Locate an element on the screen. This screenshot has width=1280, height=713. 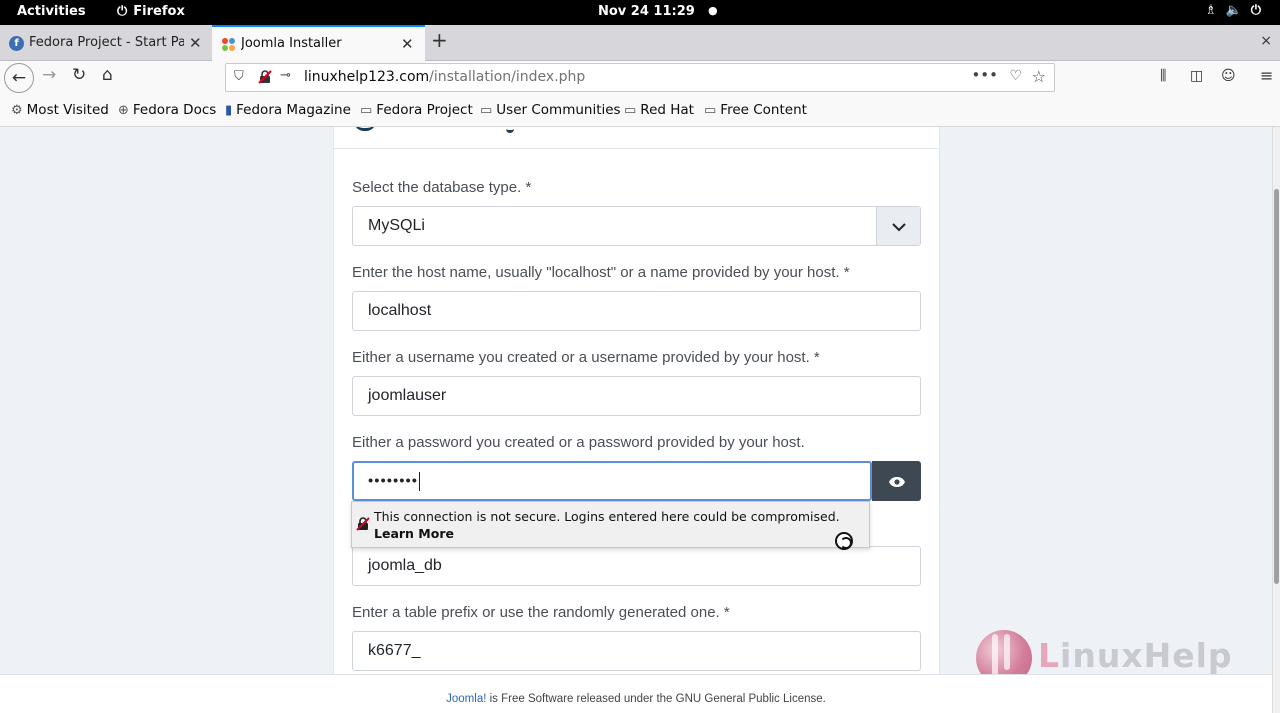
joomla-icon is located at coordinates (228, 44).